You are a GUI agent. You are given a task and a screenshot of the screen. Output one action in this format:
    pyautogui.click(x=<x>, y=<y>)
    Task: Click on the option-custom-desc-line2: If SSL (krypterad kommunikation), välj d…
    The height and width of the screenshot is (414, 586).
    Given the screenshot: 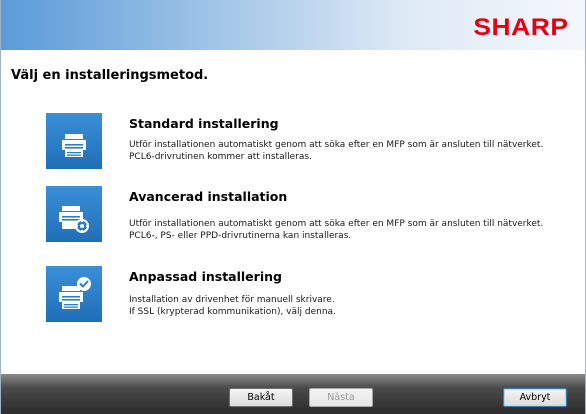 What is the action you would take?
    pyautogui.click(x=232, y=312)
    